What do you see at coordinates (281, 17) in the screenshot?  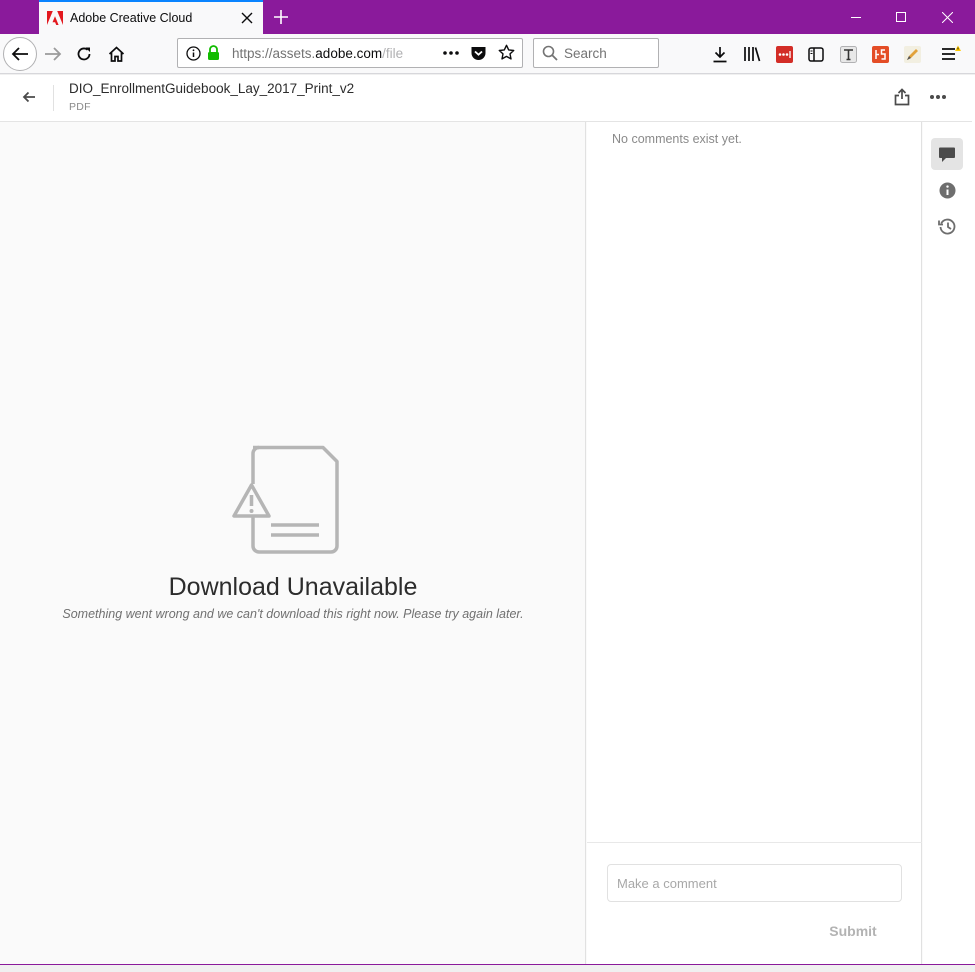 I see `plus-icon` at bounding box center [281, 17].